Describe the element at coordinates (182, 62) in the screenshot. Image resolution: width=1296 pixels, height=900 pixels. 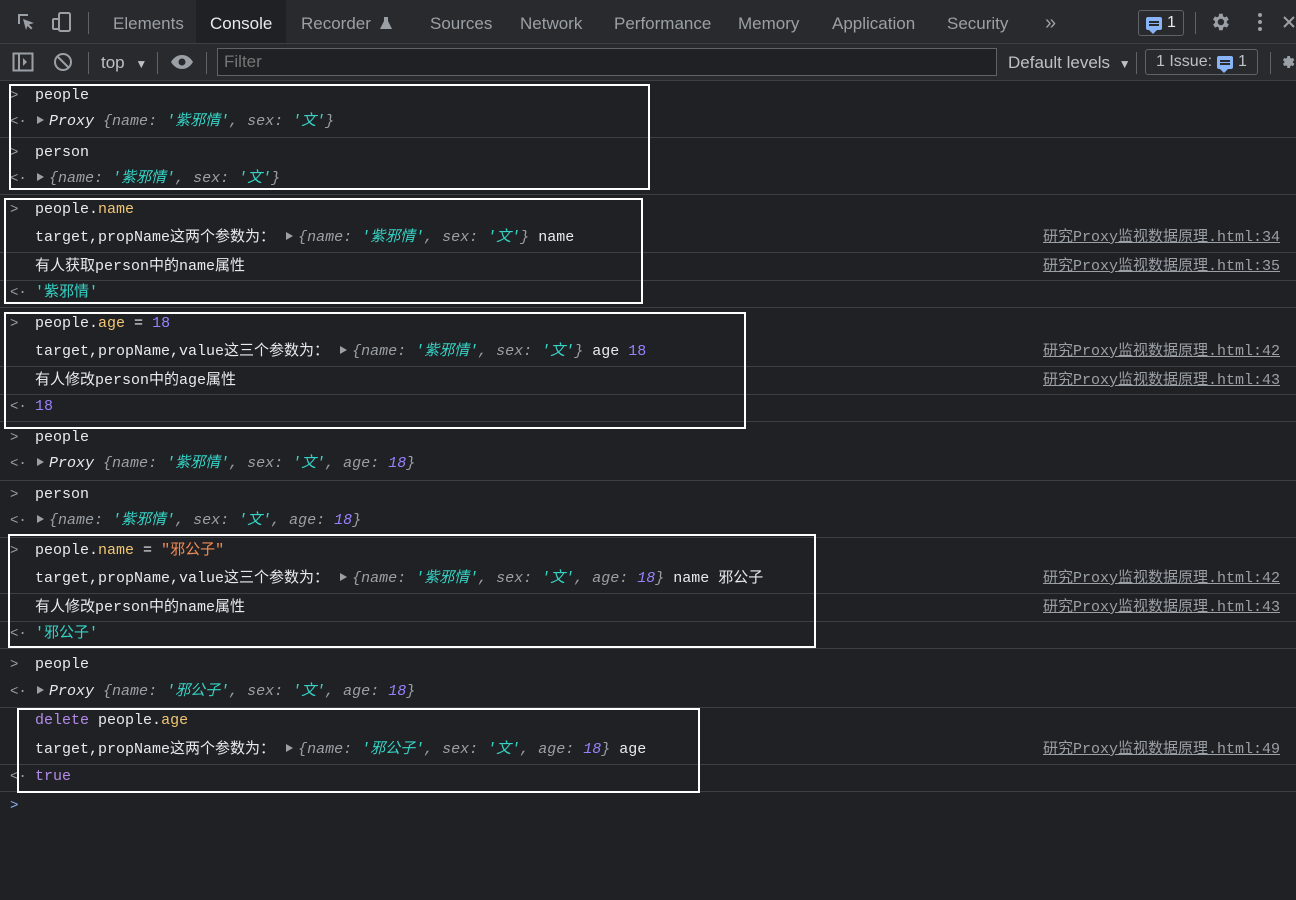
I see `eye-icon` at that location.